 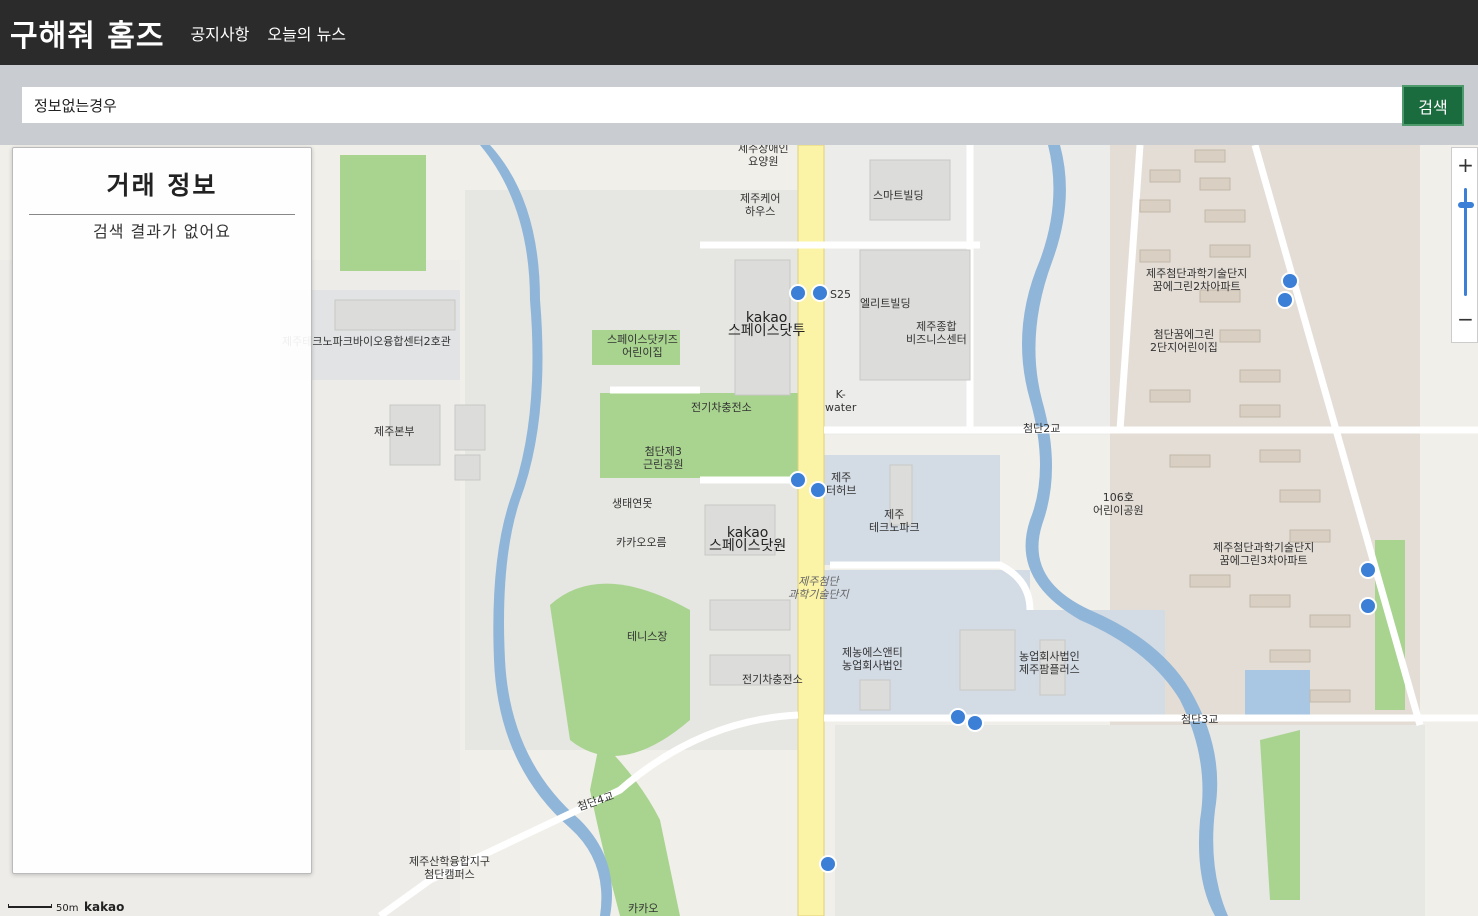 What do you see at coordinates (872, 659) in the screenshot?
I see `map-label: 제농에스앤티 농업회사법인` at bounding box center [872, 659].